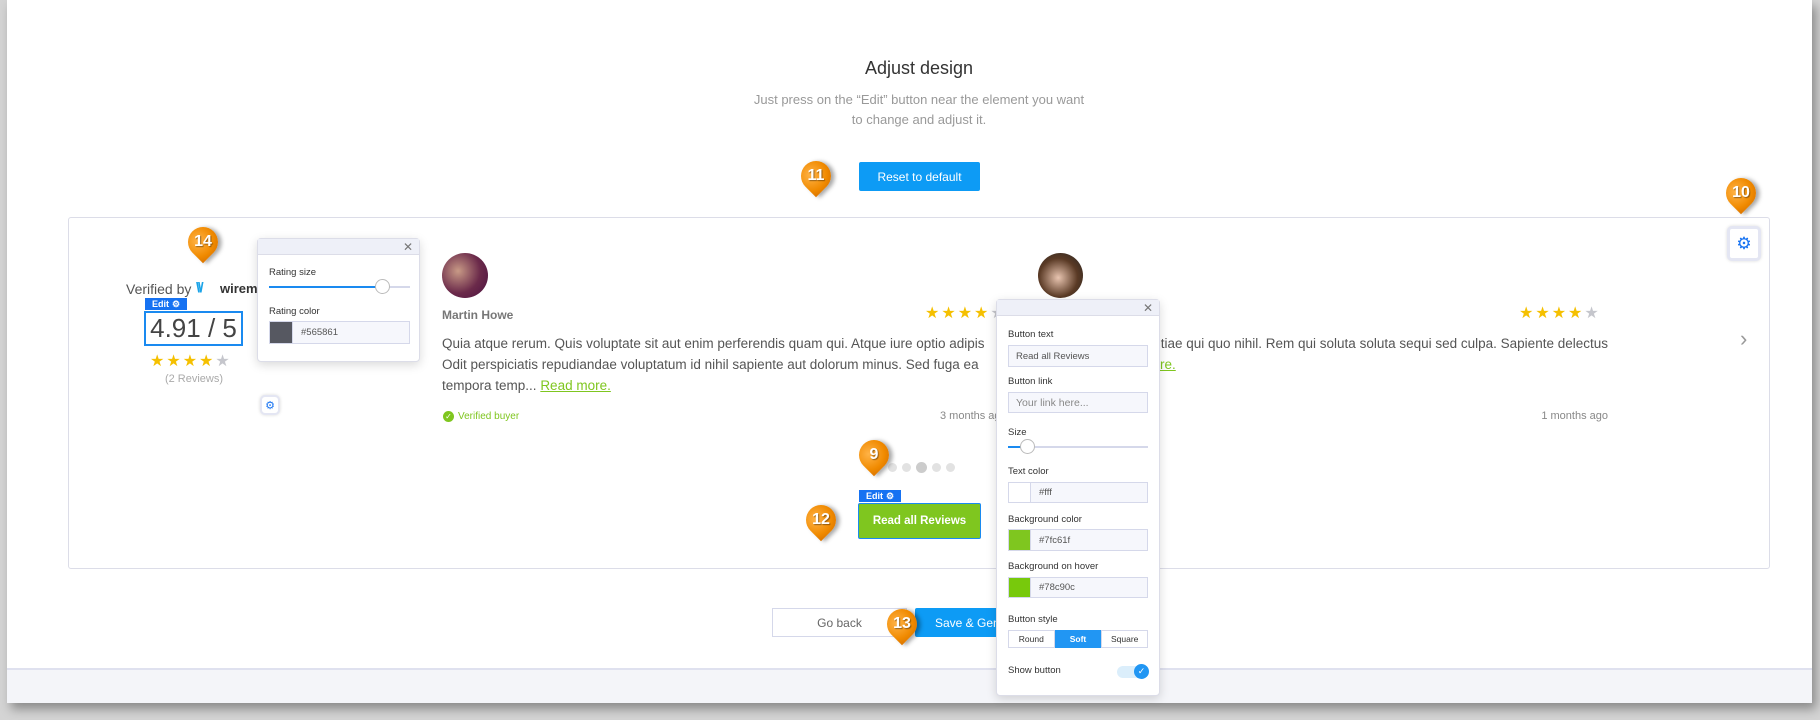  Describe the element at coordinates (1033, 619) in the screenshot. I see `button-style-label: Button style` at that location.